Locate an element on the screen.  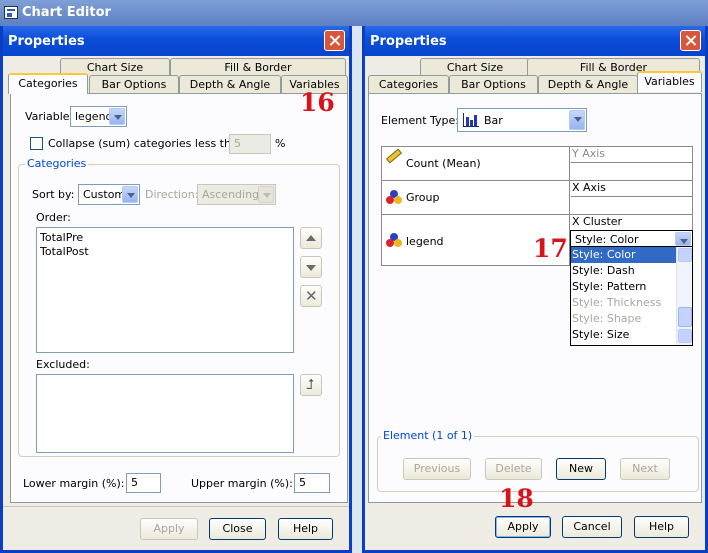
left-apply-button: Apply is located at coordinates (169, 529).